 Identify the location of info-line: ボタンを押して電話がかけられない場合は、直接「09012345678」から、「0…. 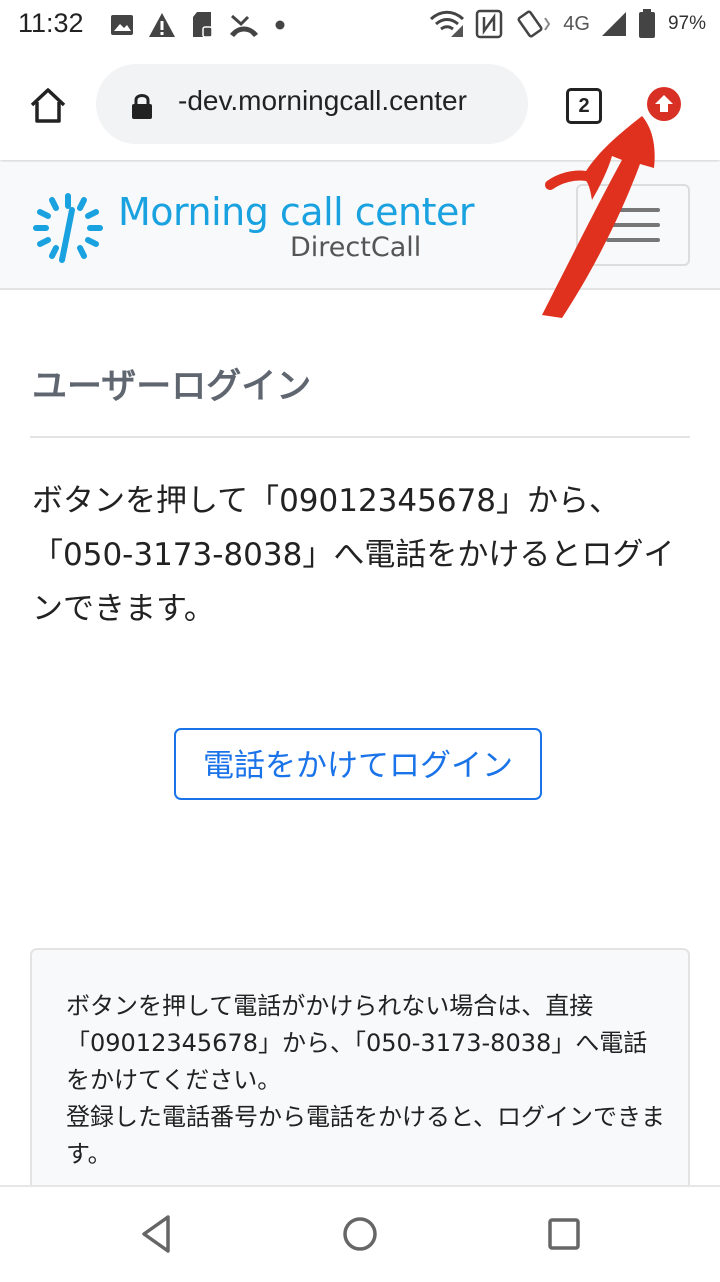
(357, 1043).